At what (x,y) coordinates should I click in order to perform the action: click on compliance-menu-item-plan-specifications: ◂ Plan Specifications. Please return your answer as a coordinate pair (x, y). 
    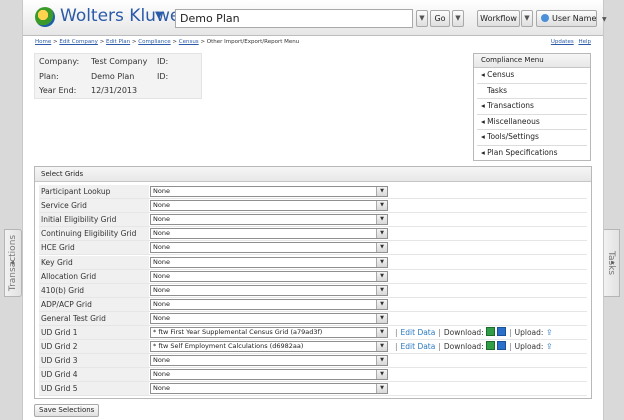
    Looking at the image, I should click on (532, 153).